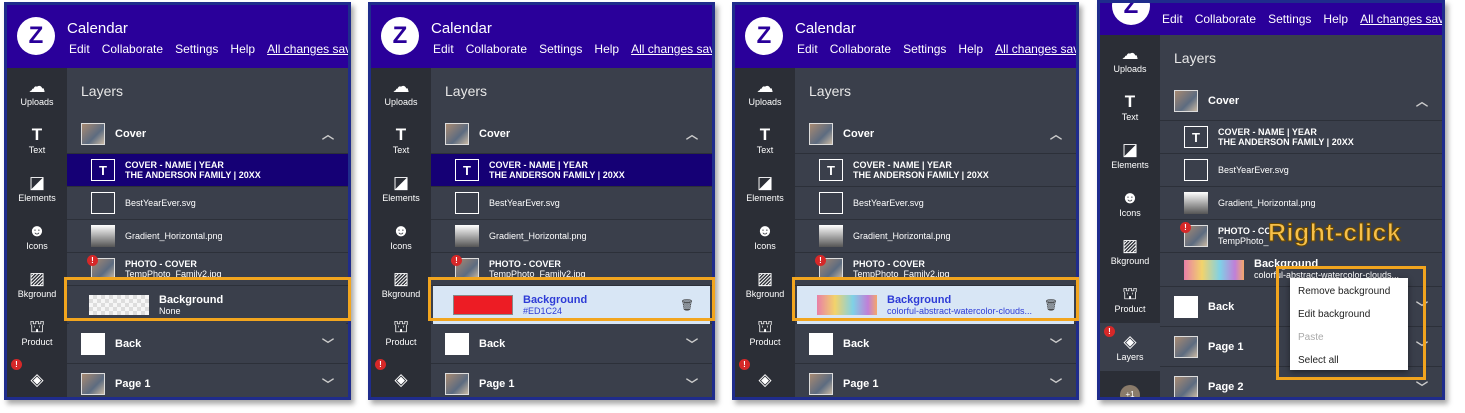 This screenshot has width=1465, height=413. Describe the element at coordinates (1196, 137) in the screenshot. I see `text-layer-icon: T` at that location.